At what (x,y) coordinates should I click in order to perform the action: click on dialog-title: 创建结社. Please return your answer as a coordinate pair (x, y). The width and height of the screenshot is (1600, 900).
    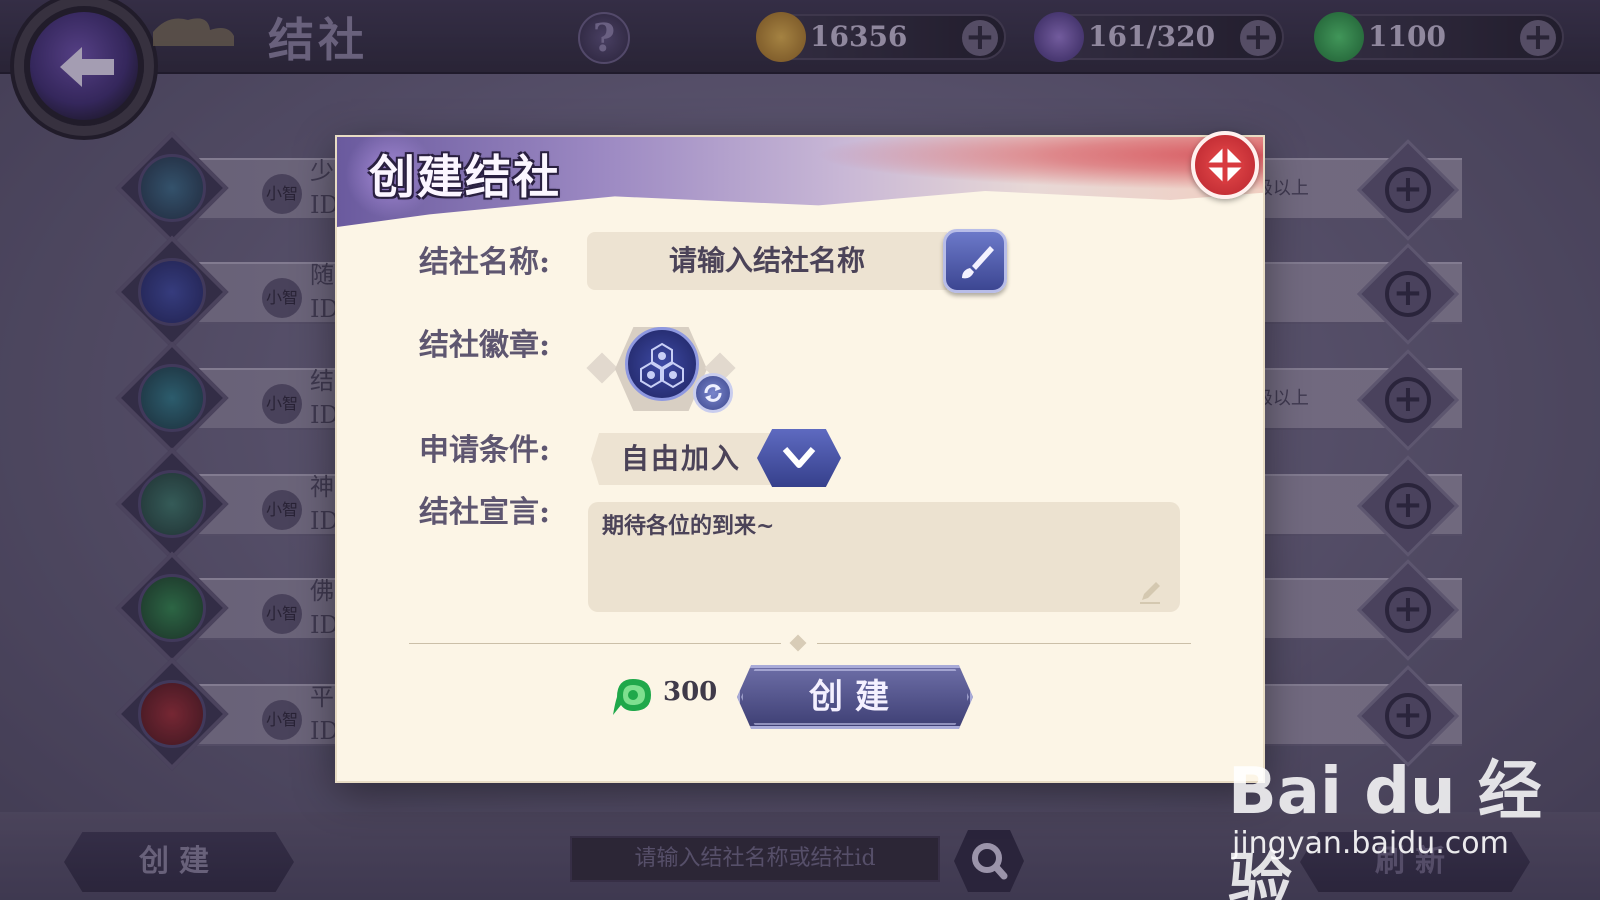
    Looking at the image, I should click on (465, 177).